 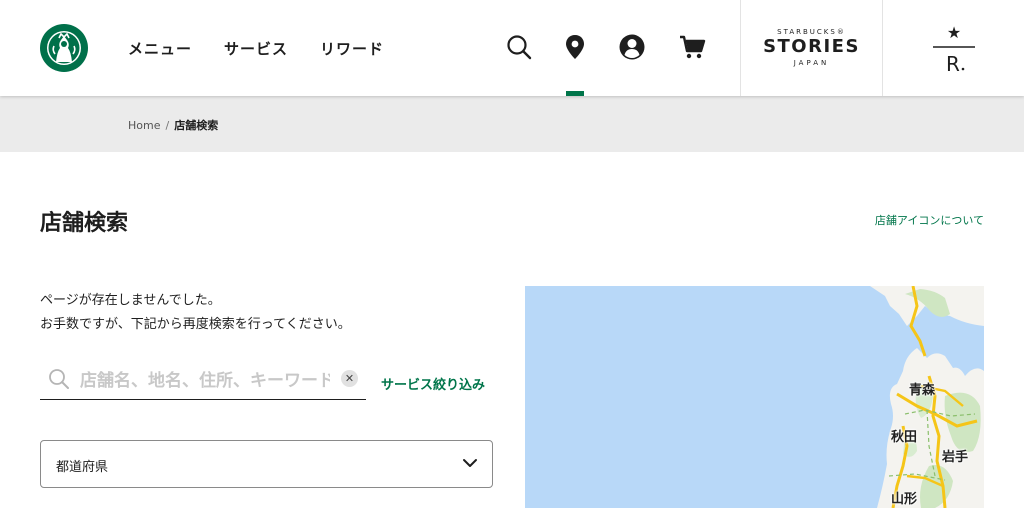 What do you see at coordinates (160, 48) in the screenshot?
I see `nav-item-menu: メニュー` at bounding box center [160, 48].